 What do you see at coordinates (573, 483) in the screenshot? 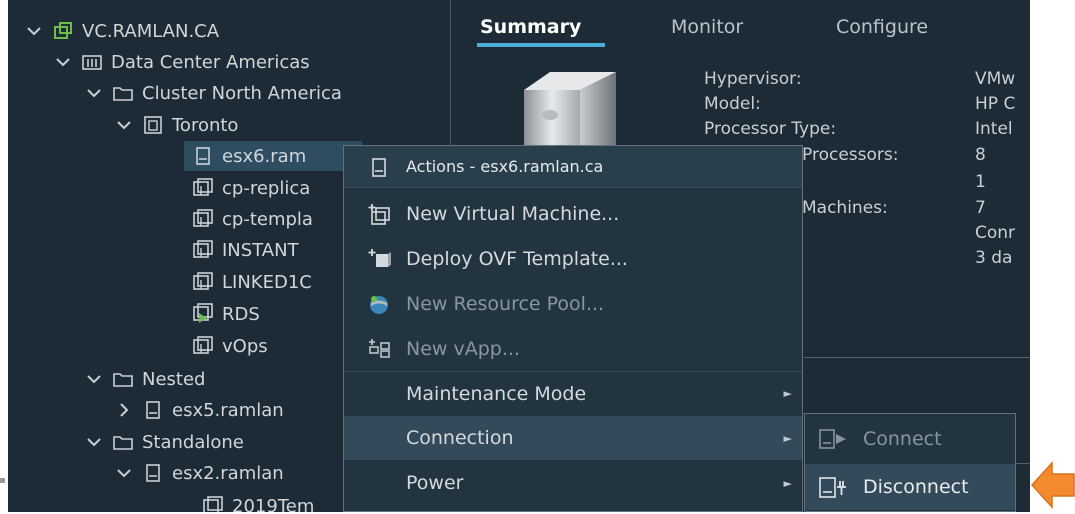
I see `menu-item-power: Power ►` at bounding box center [573, 483].